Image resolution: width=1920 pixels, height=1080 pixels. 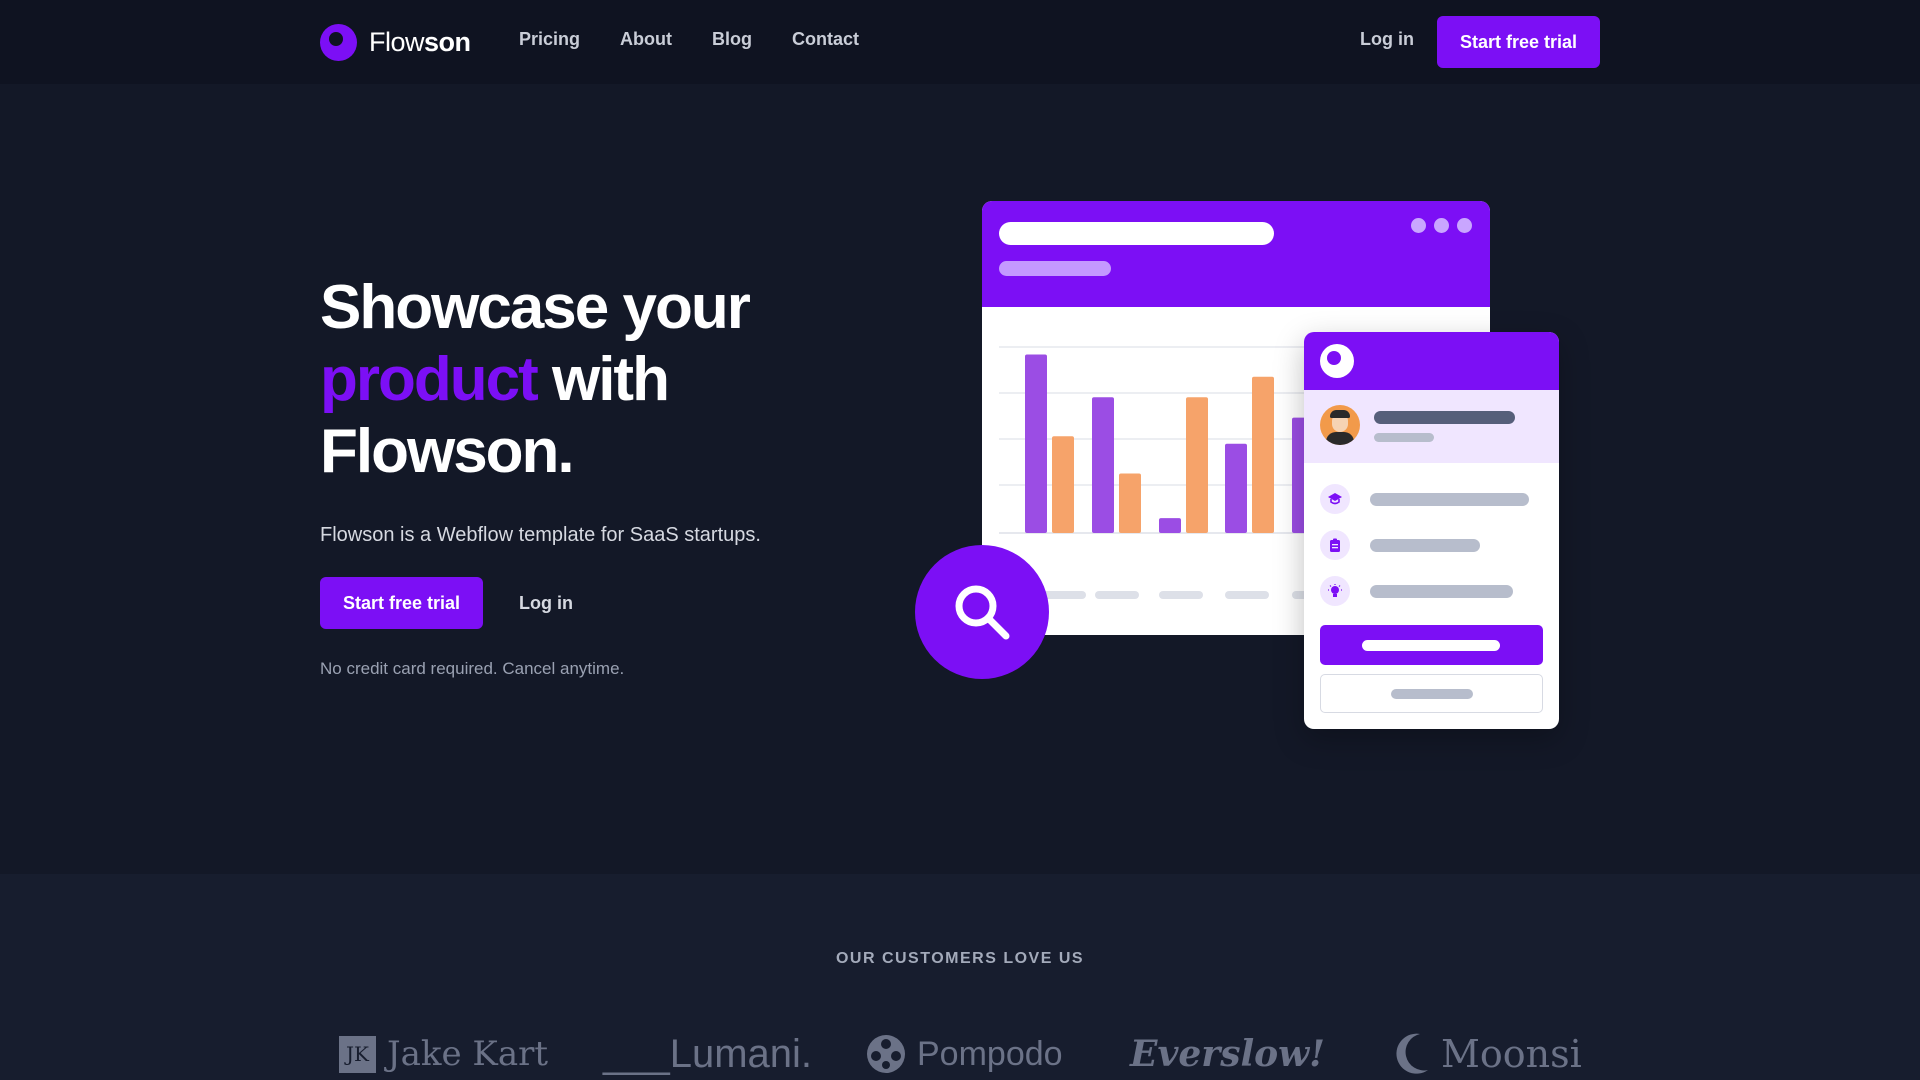 What do you see at coordinates (1431, 645) in the screenshot?
I see `profile-primary-button-placeholder` at bounding box center [1431, 645].